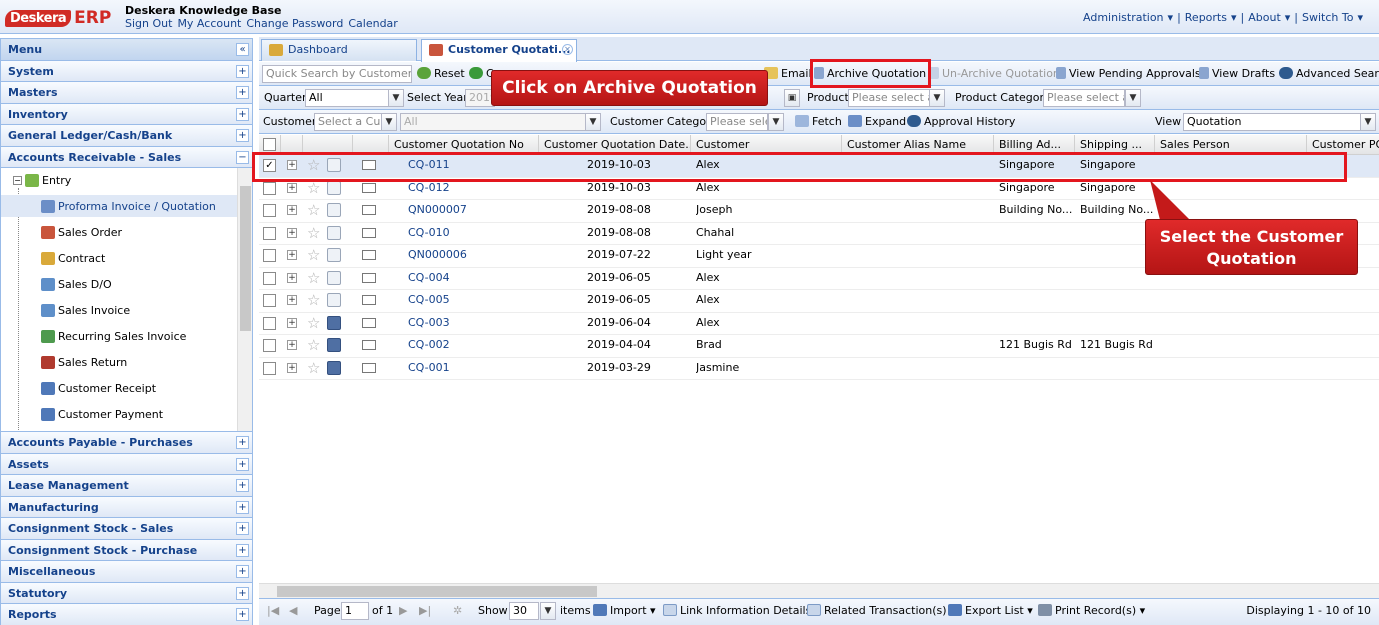  I want to click on advanced-search-button: Advanced Search, so click(1329, 73).